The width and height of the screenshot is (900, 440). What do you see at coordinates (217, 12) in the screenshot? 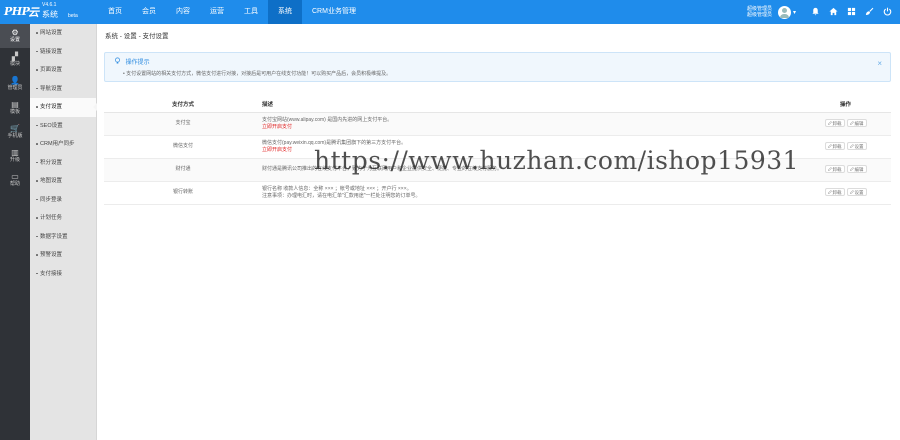
I see `topnav-item-3: 运营` at bounding box center [217, 12].